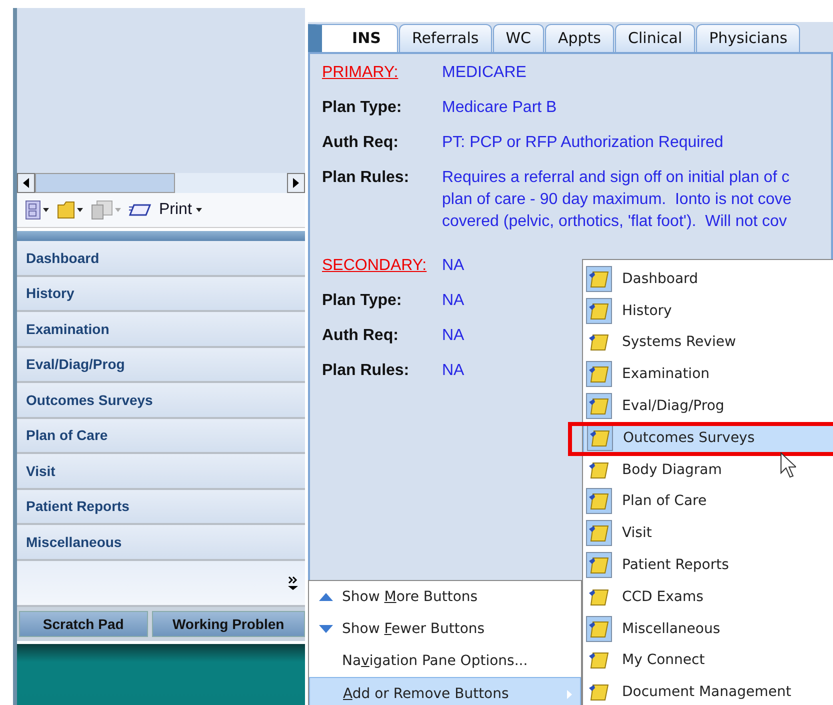  I want to click on cabinet-button, so click(37, 210).